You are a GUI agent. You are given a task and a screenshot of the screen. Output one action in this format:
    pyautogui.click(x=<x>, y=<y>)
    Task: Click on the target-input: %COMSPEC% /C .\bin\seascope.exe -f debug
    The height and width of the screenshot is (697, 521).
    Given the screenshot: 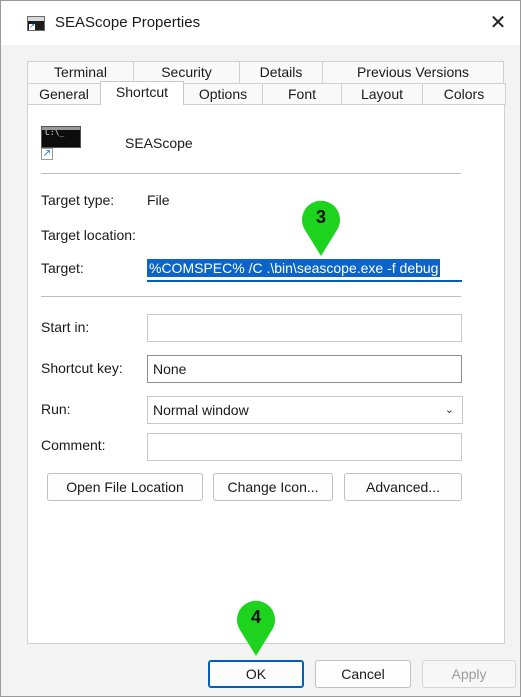 What is the action you would take?
    pyautogui.click(x=304, y=269)
    